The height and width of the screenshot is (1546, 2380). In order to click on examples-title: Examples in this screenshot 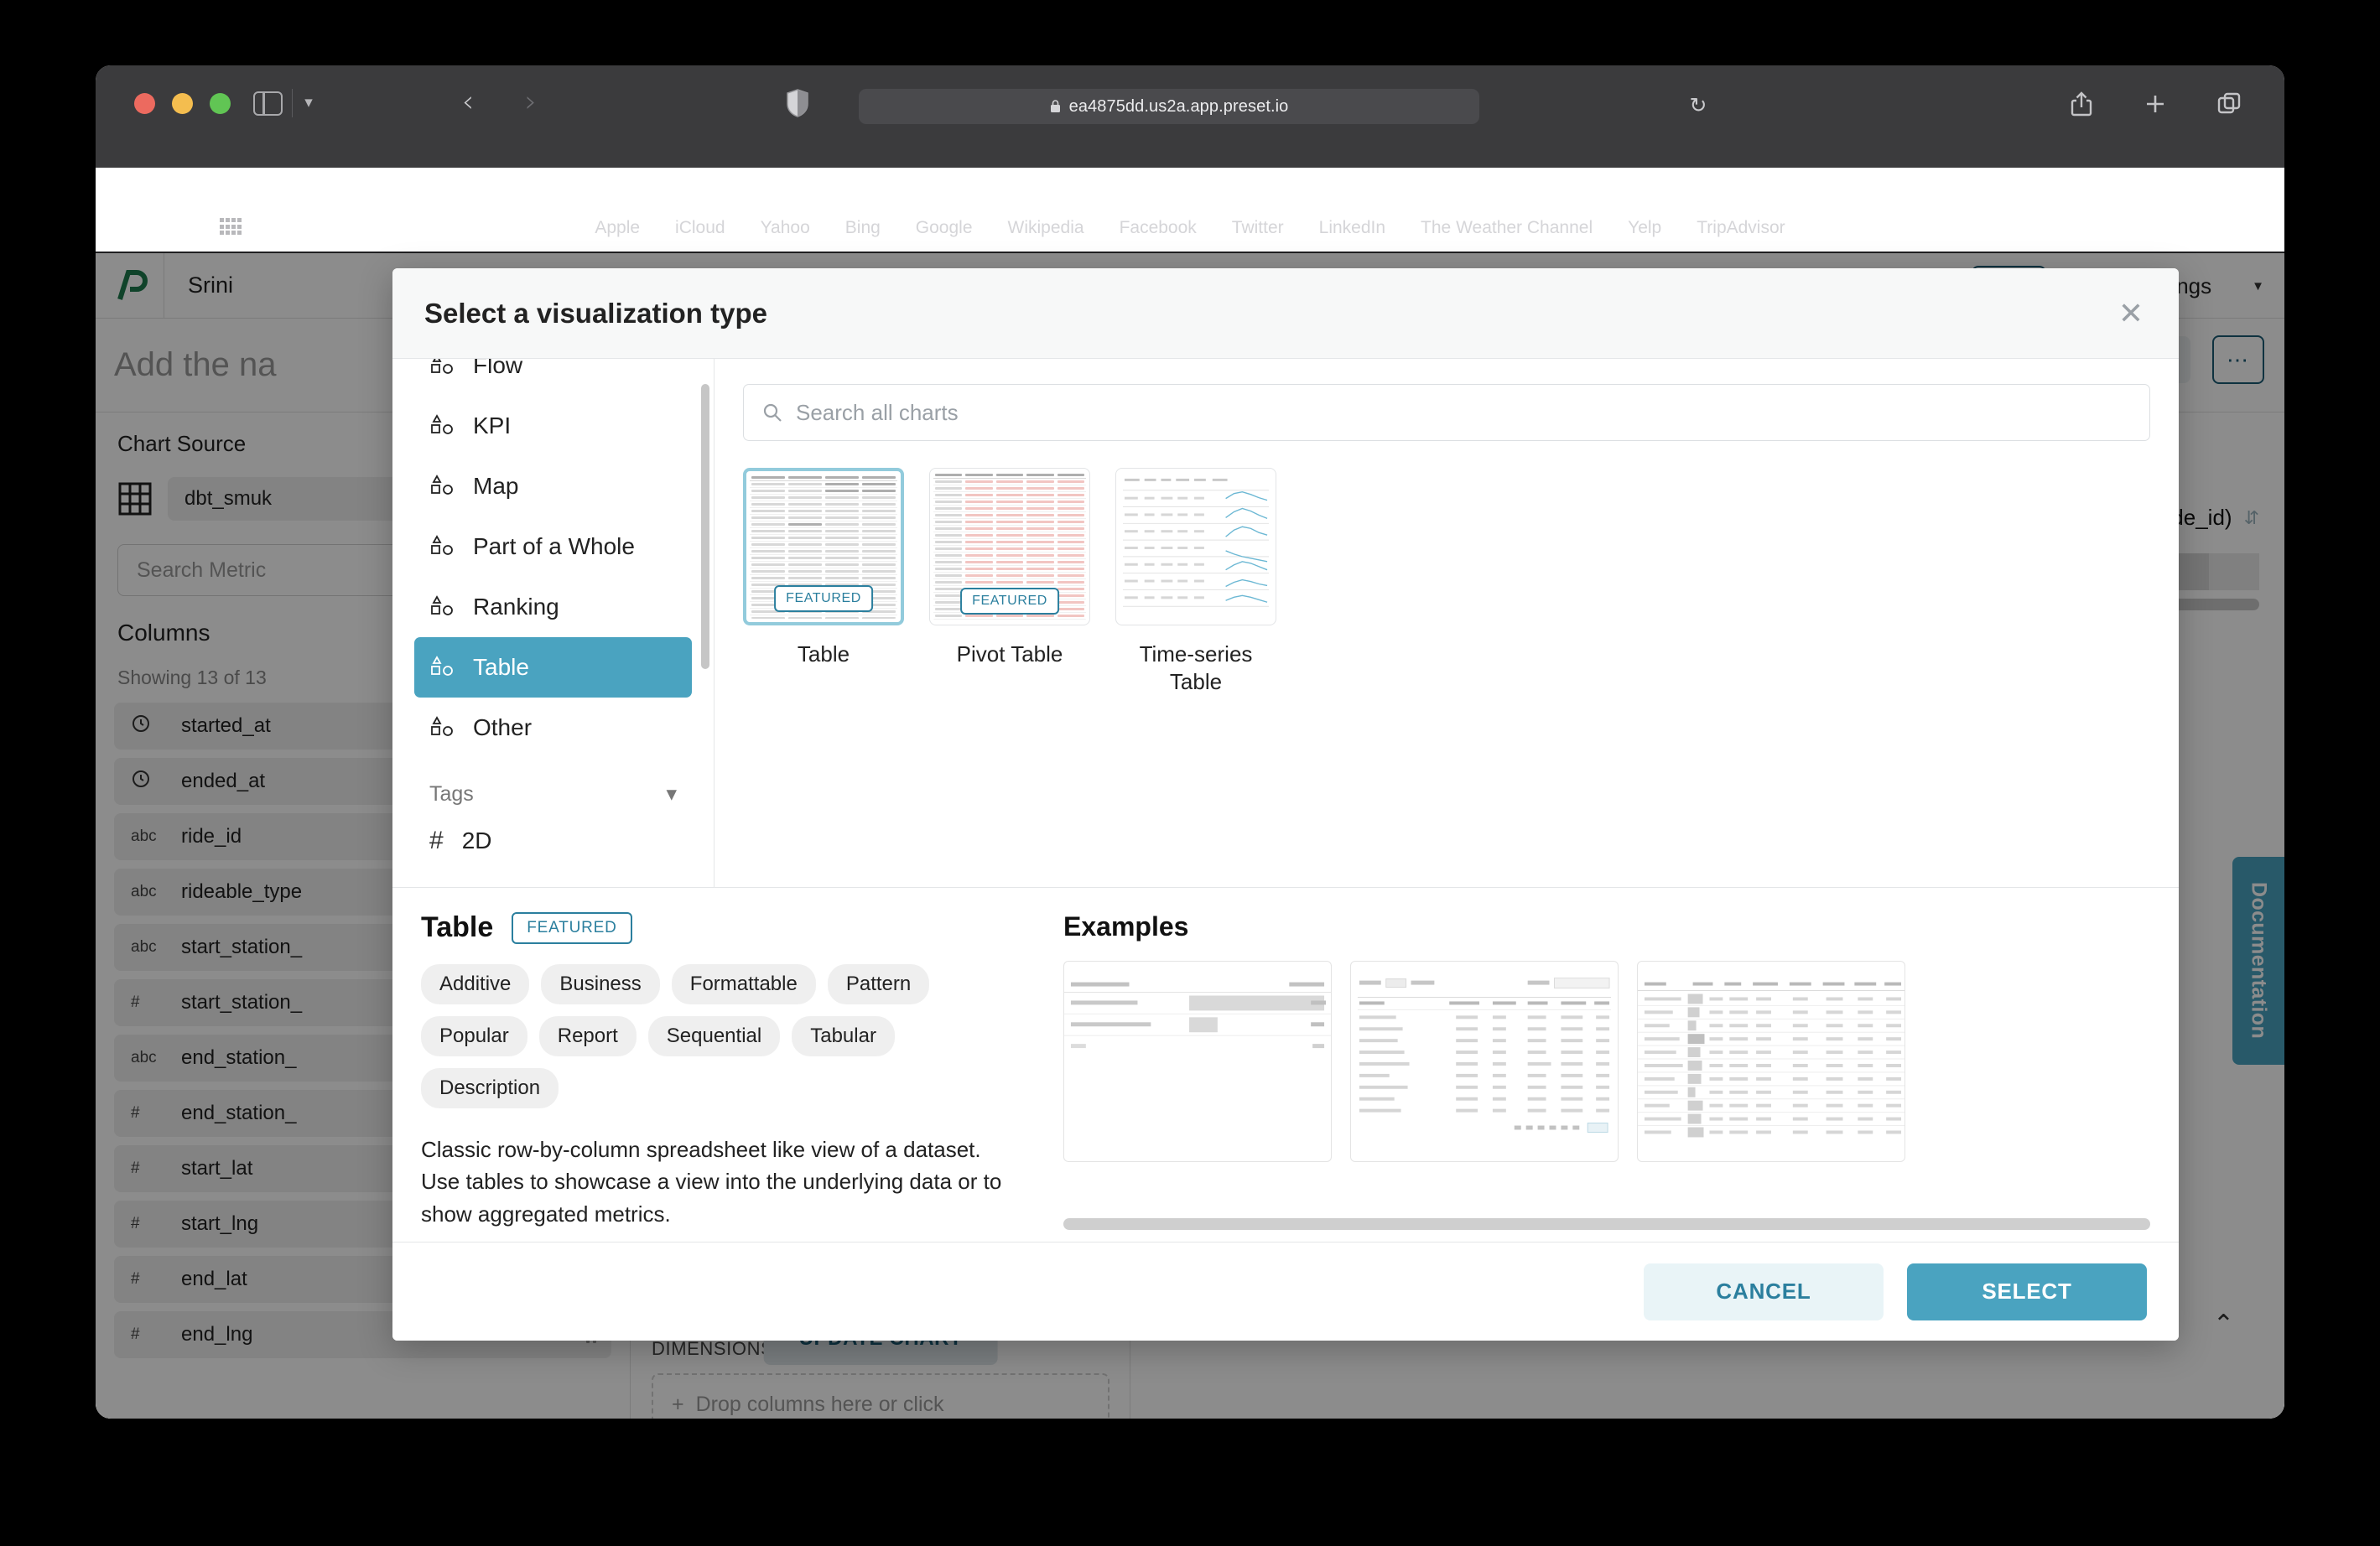, I will do `click(1126, 926)`.